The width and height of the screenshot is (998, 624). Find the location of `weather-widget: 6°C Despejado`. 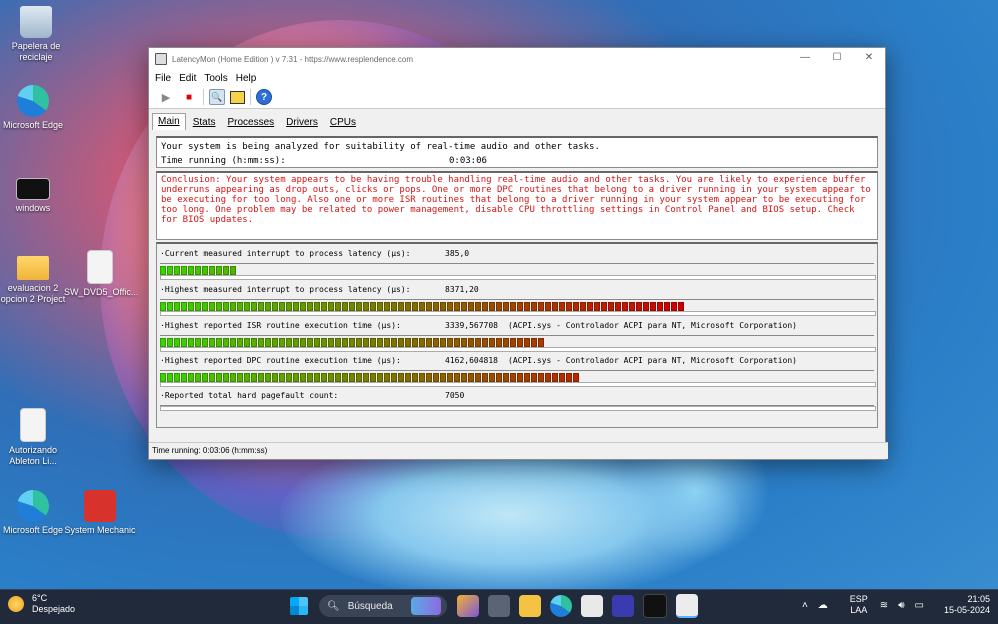

weather-widget: 6°C Despejado is located at coordinates (41, 604).